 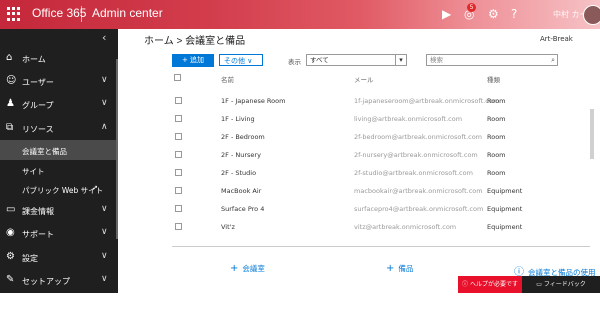 What do you see at coordinates (59, 104) in the screenshot?
I see `sidebar-item-groups: ♟ グループ ∨` at bounding box center [59, 104].